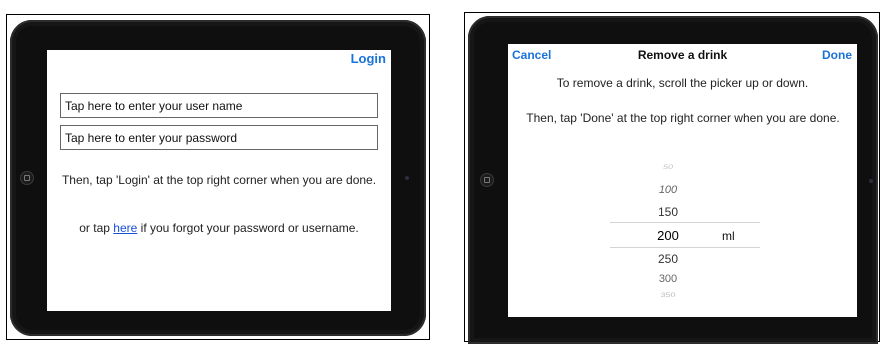 The height and width of the screenshot is (344, 883). What do you see at coordinates (728, 236) in the screenshot?
I see `picker-unit-label: ml` at bounding box center [728, 236].